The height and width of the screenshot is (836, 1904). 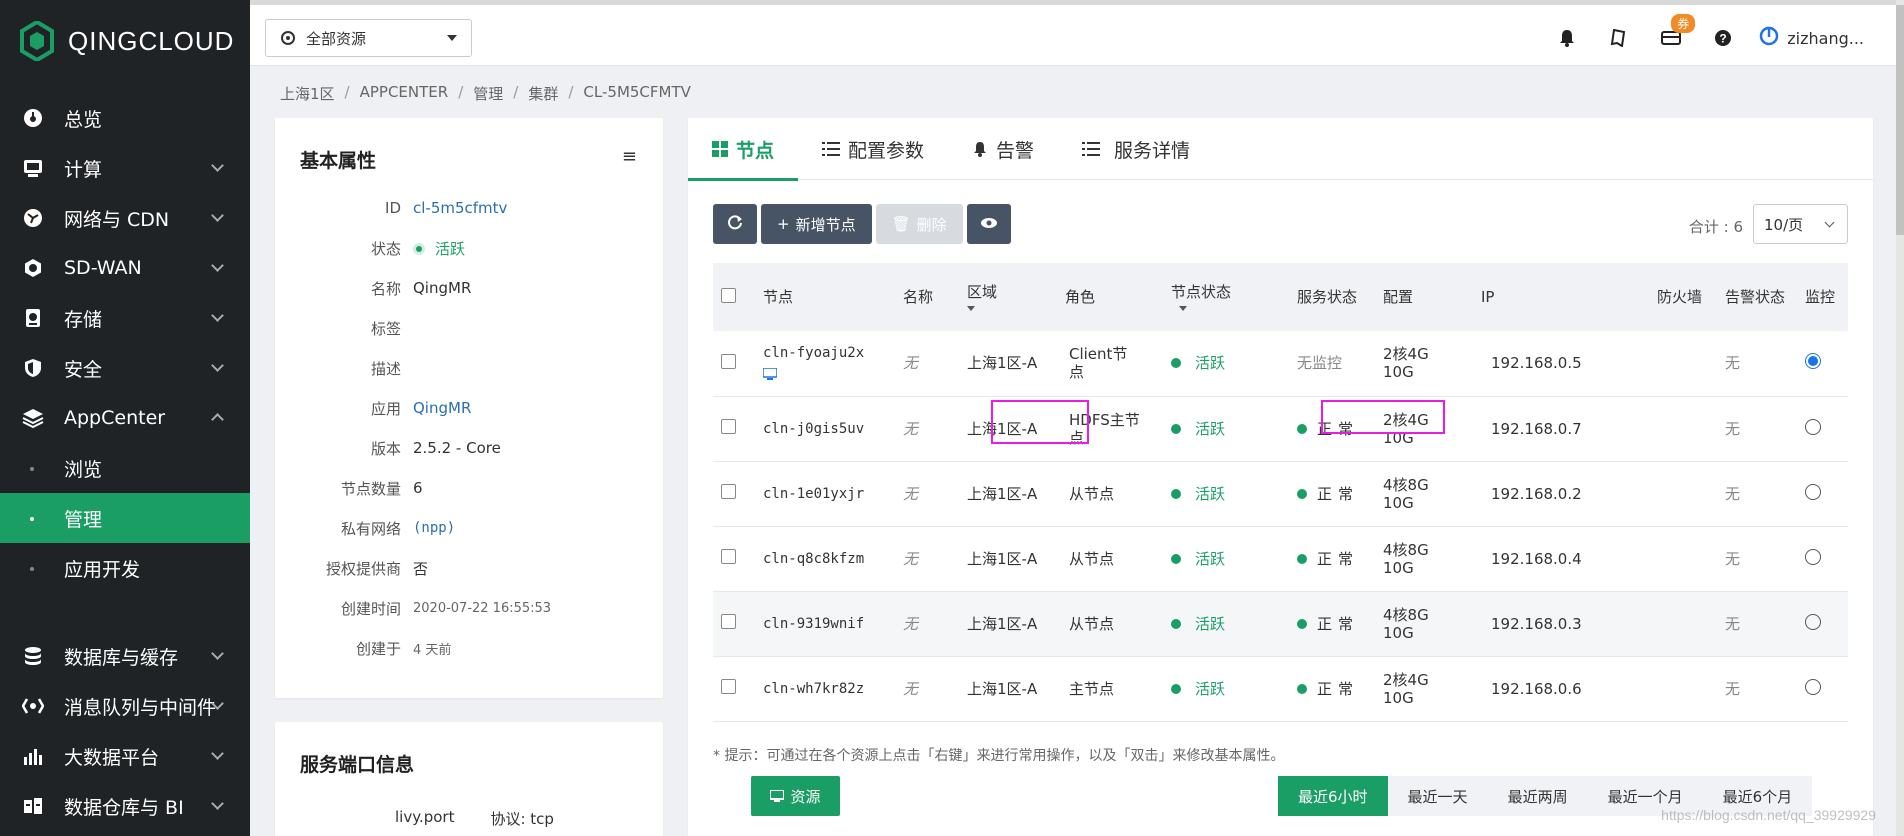 What do you see at coordinates (125, 118) in the screenshot?
I see `sidebar-item-overview: 总览` at bounding box center [125, 118].